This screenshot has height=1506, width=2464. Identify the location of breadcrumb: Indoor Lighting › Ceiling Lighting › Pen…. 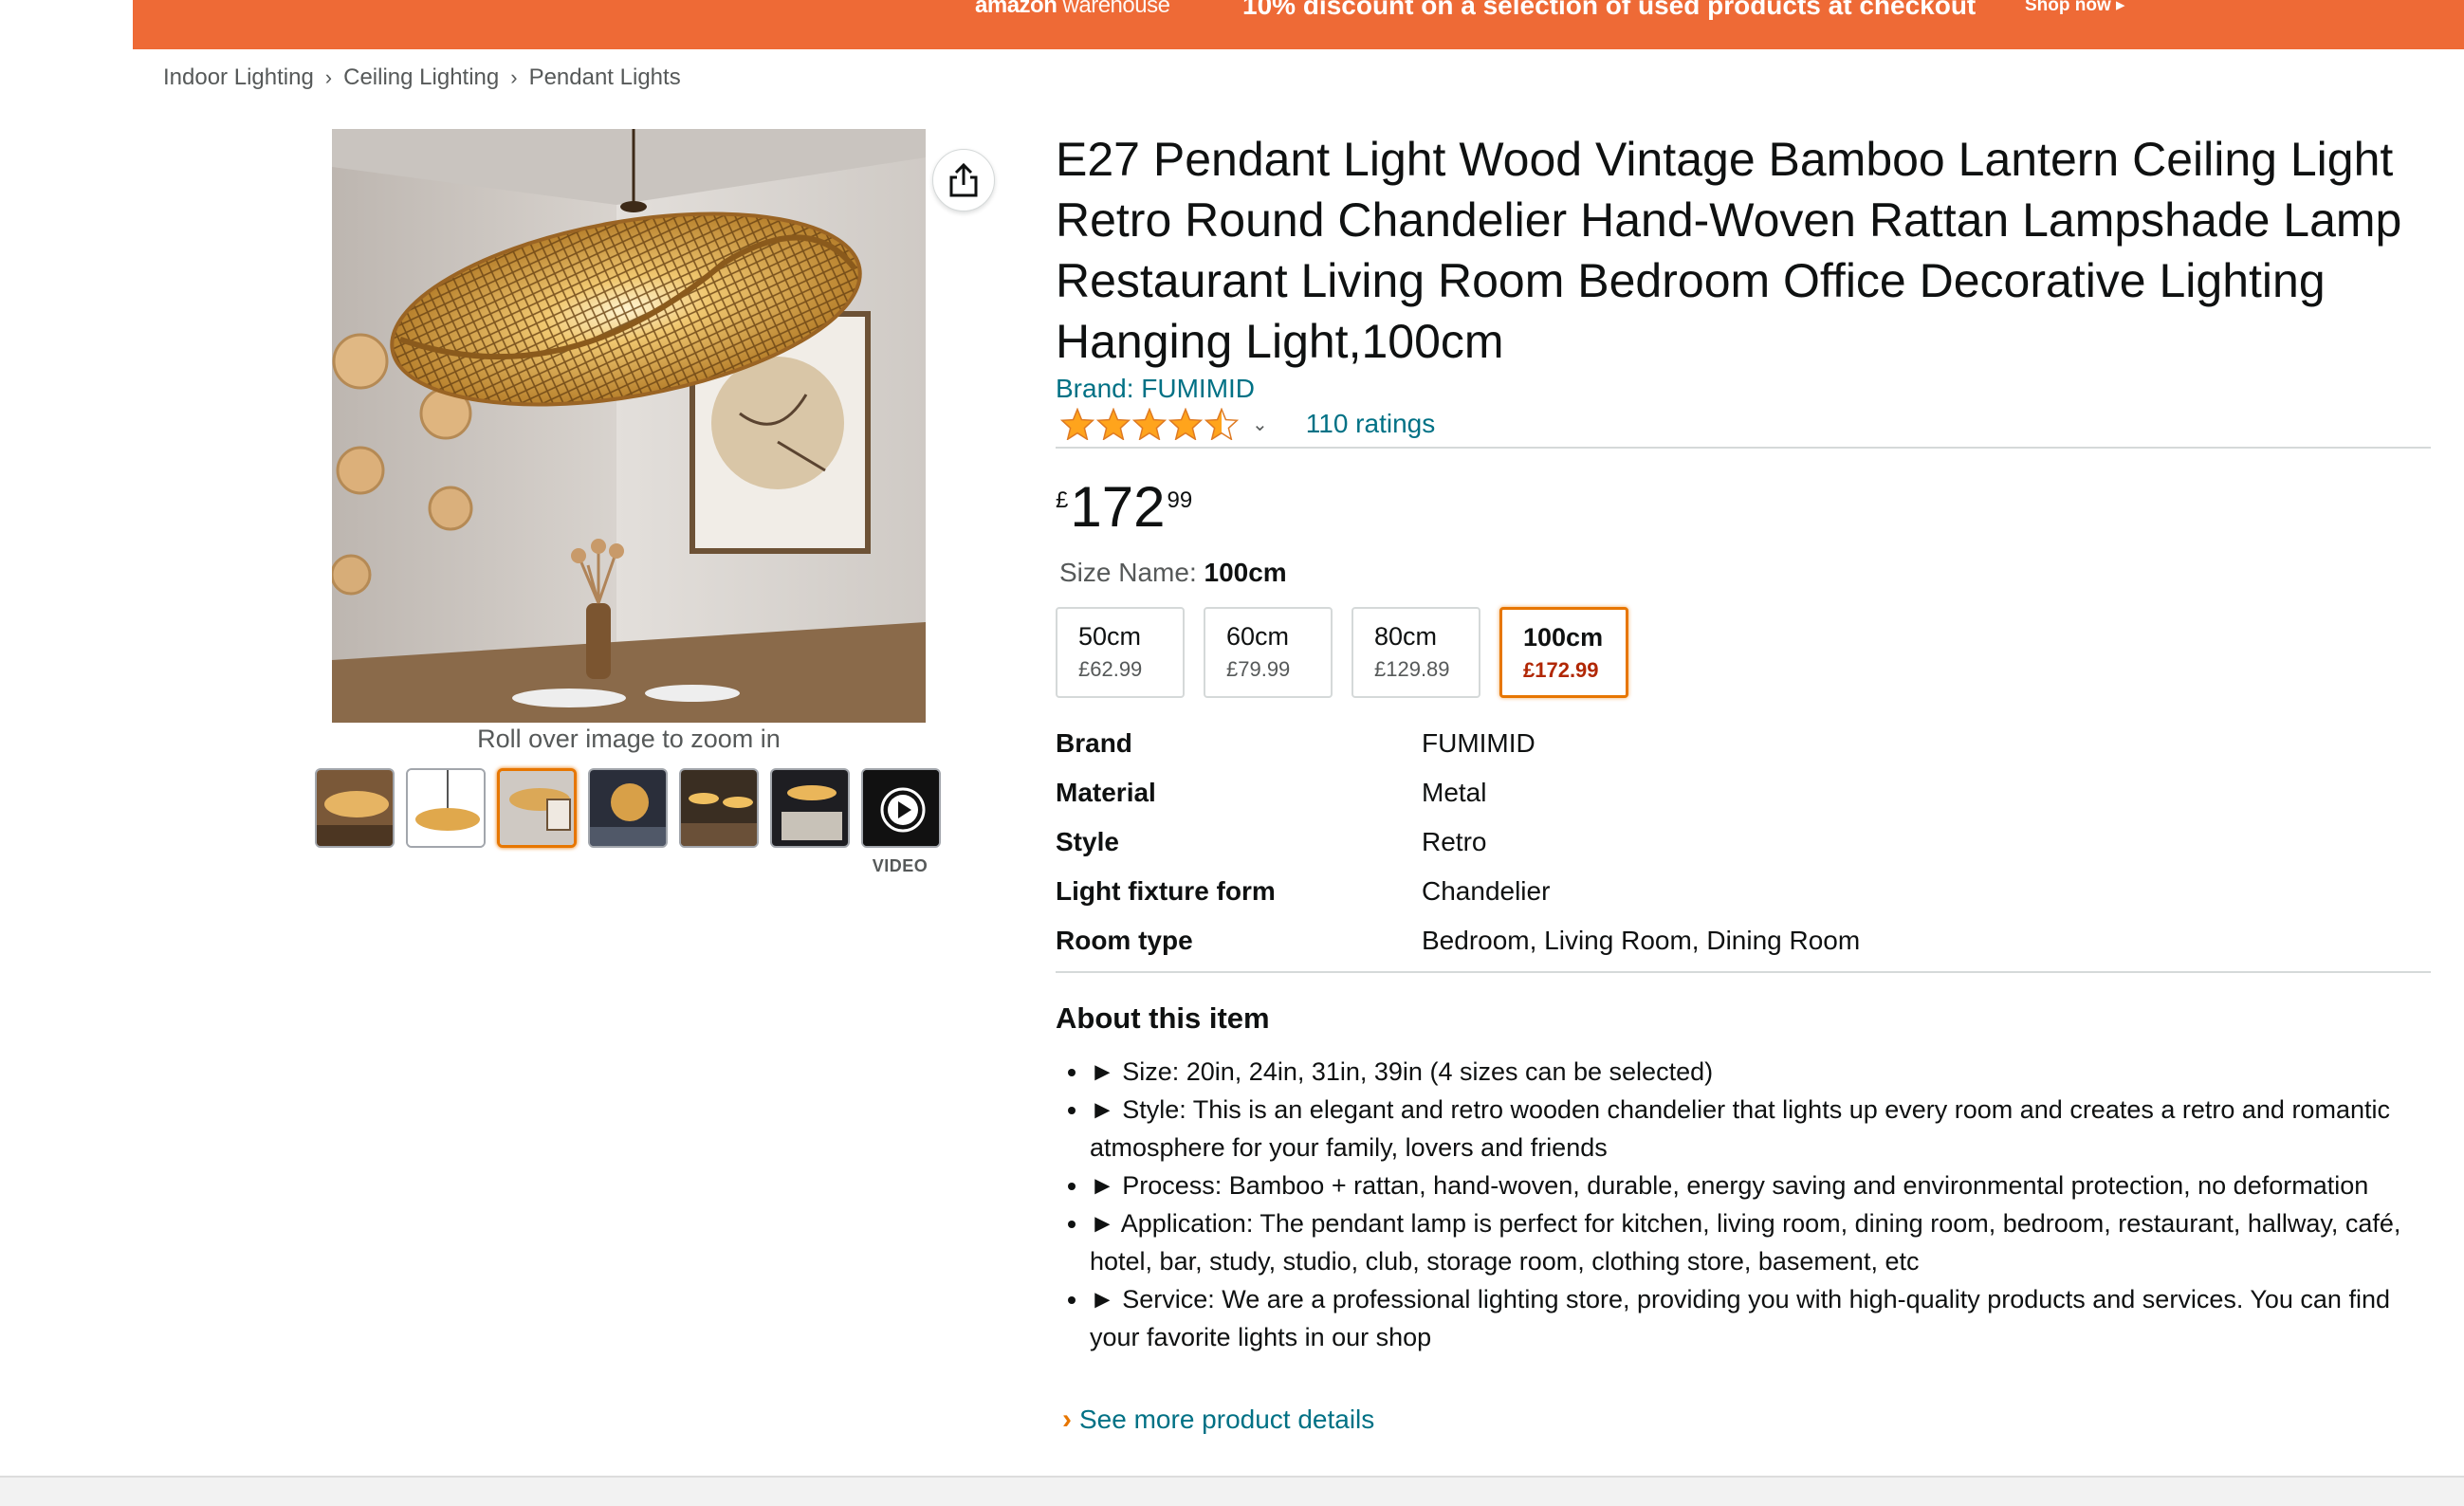
(422, 77).